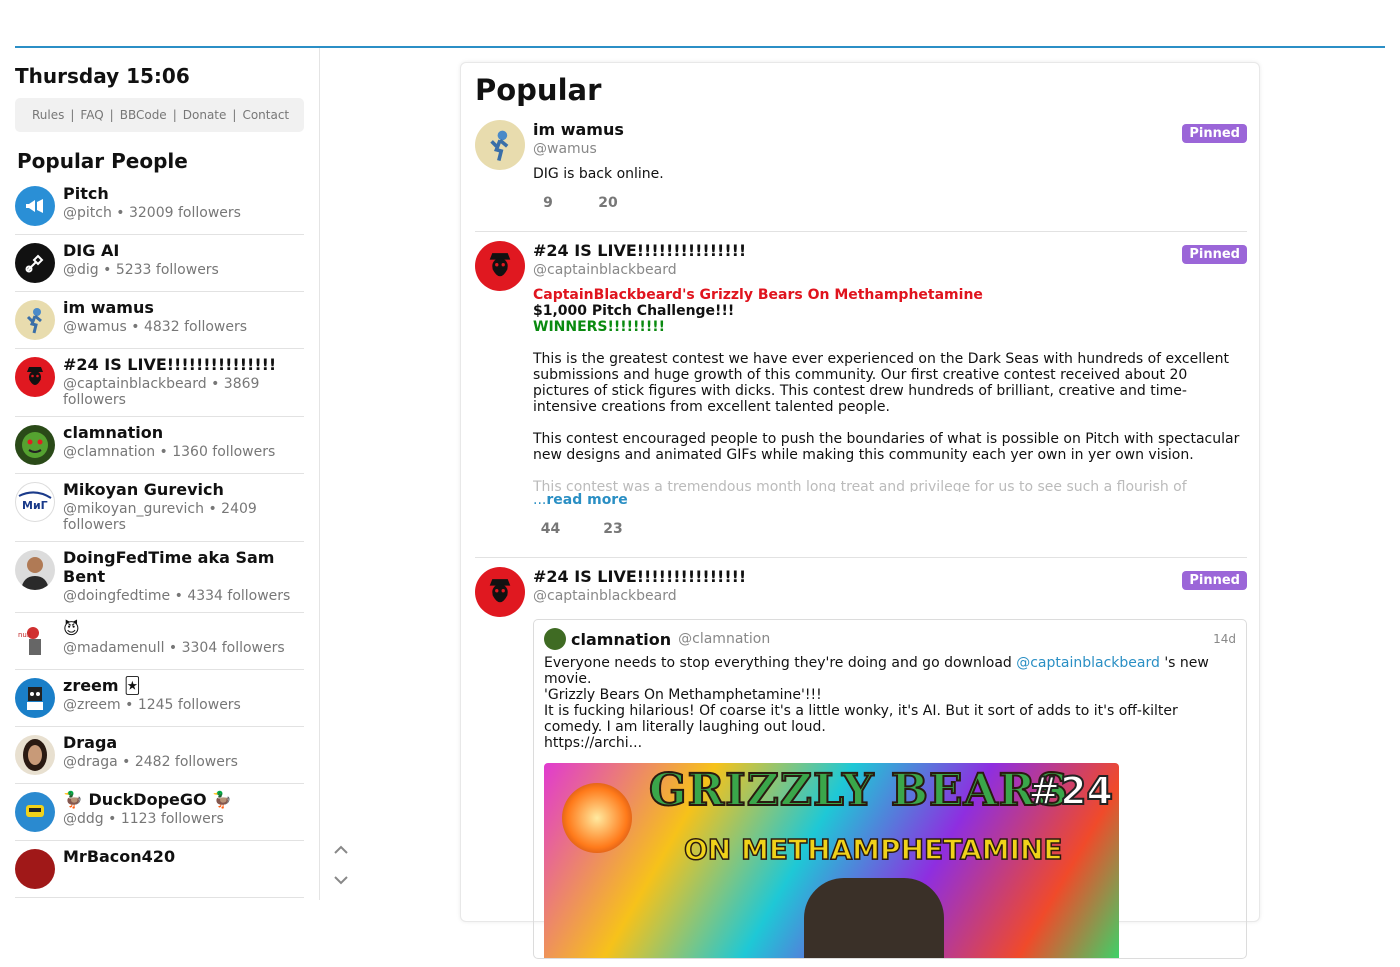 The height and width of the screenshot is (967, 1400). Describe the element at coordinates (159, 812) in the screenshot. I see `person-item: 🦆 DuckDopeGO 🦆 @ddg • 1123 followers` at that location.